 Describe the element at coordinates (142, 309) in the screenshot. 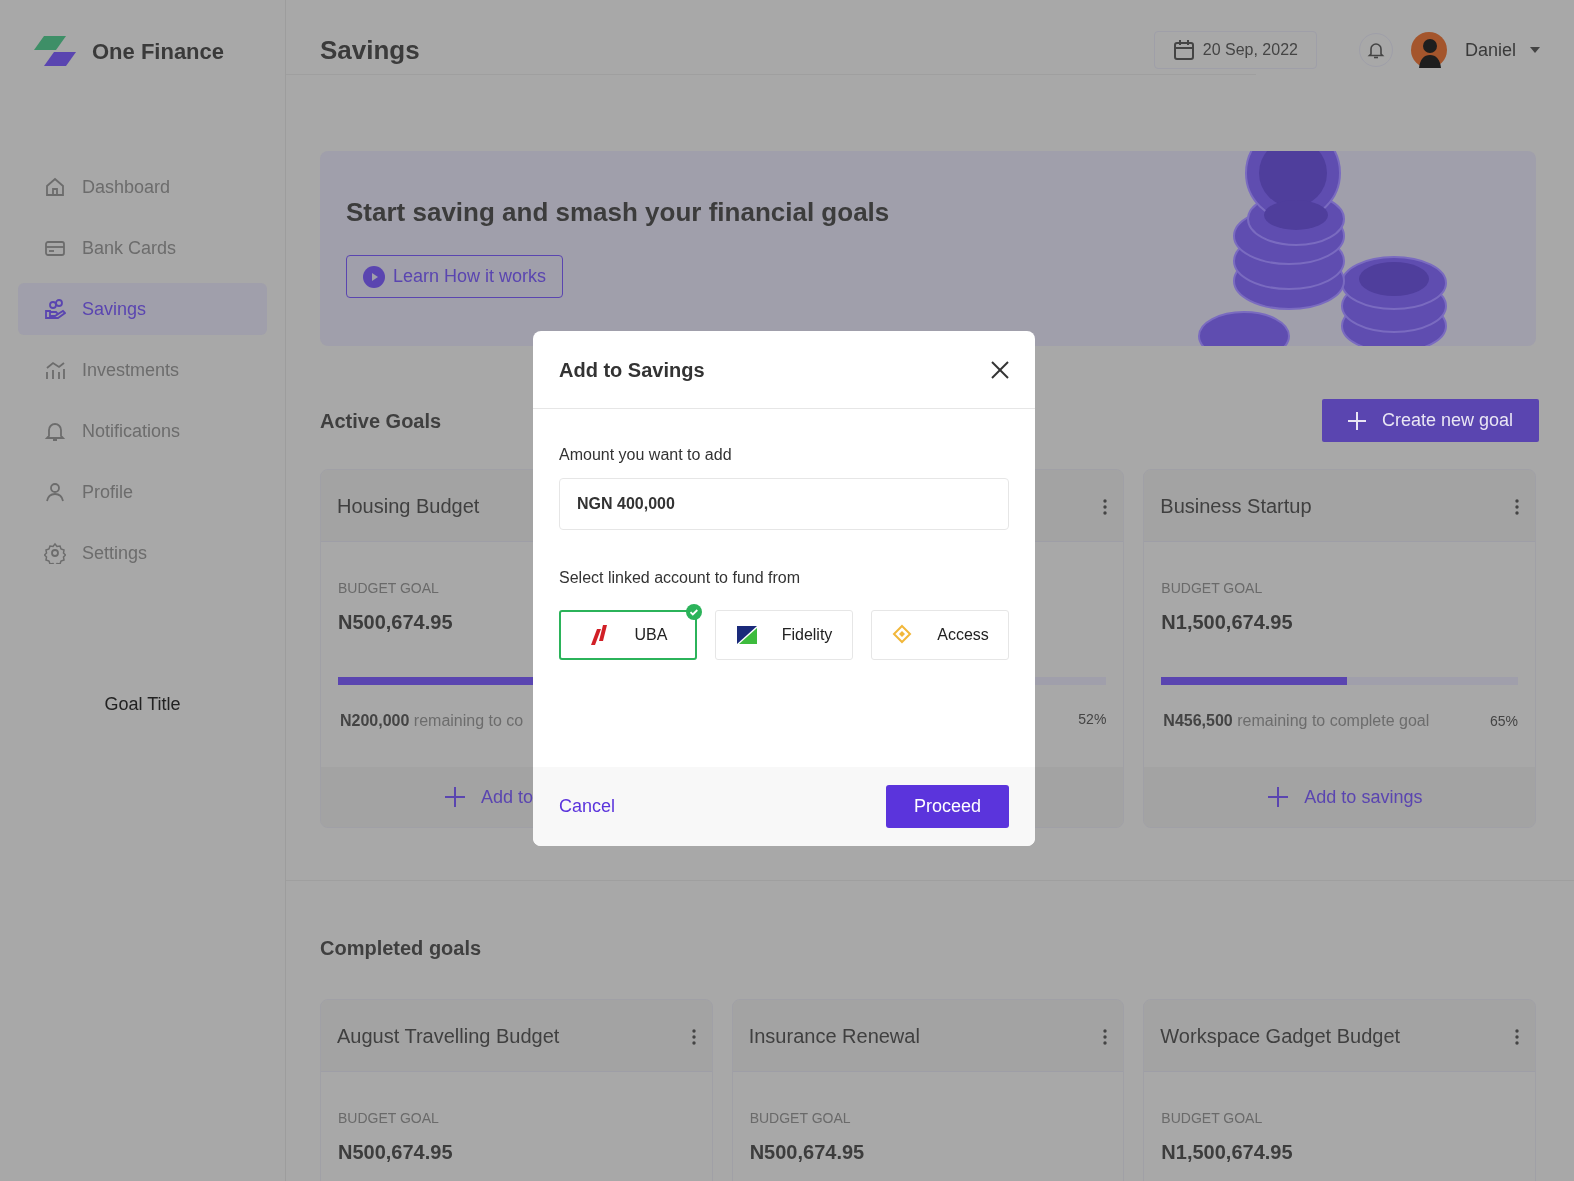

I see `nav-item: Savings` at that location.